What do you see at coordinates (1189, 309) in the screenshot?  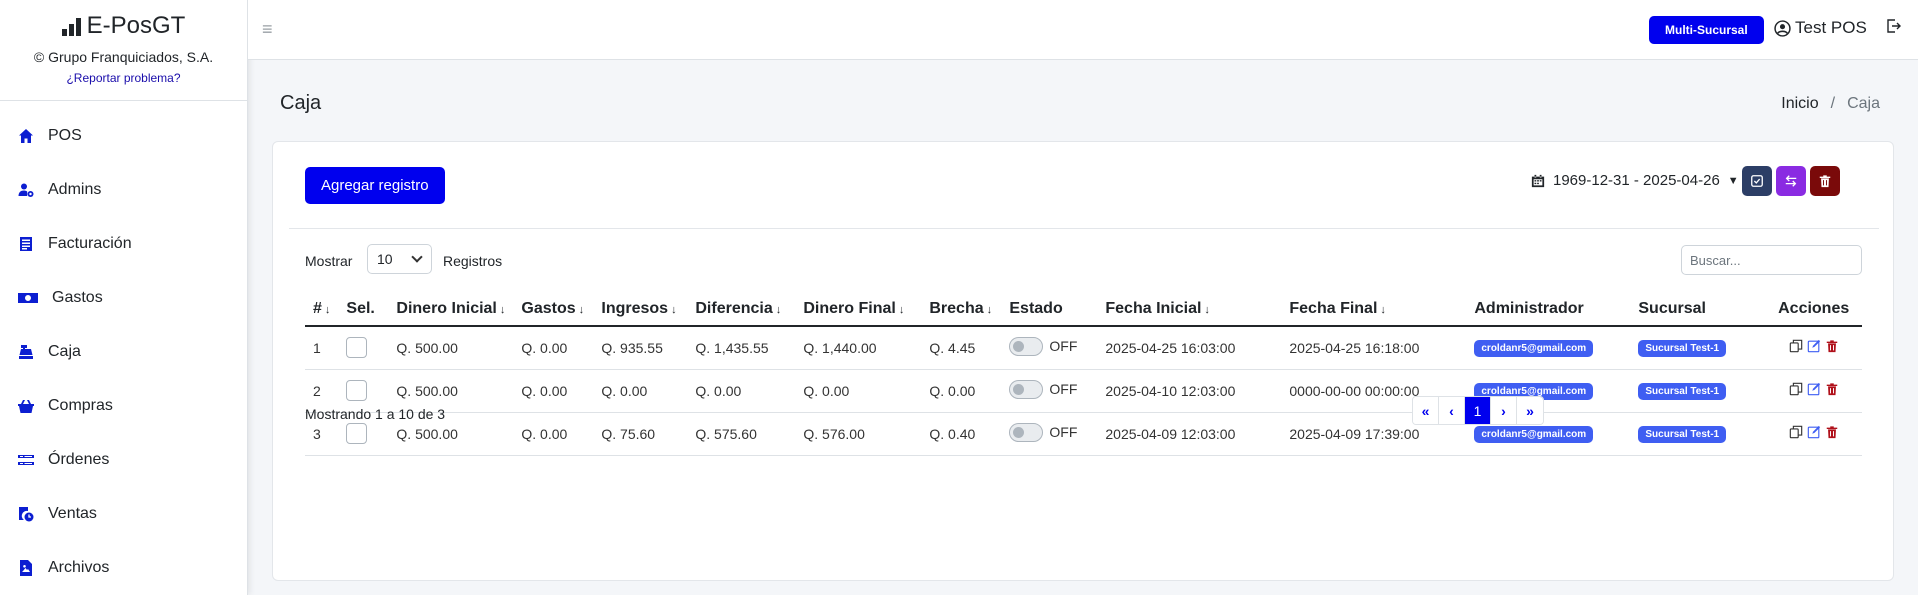 I see `col-start-date: Fecha Inicial ↓` at bounding box center [1189, 309].